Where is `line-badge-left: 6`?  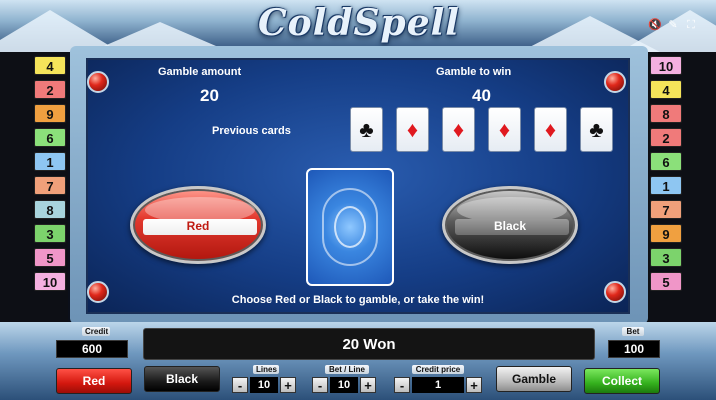
line-badge-left: 6 is located at coordinates (50, 137).